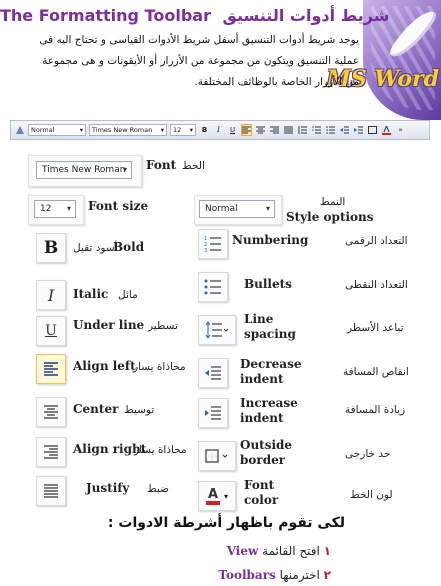  What do you see at coordinates (268, 284) in the screenshot?
I see `bullets-label-en: Bullets` at bounding box center [268, 284].